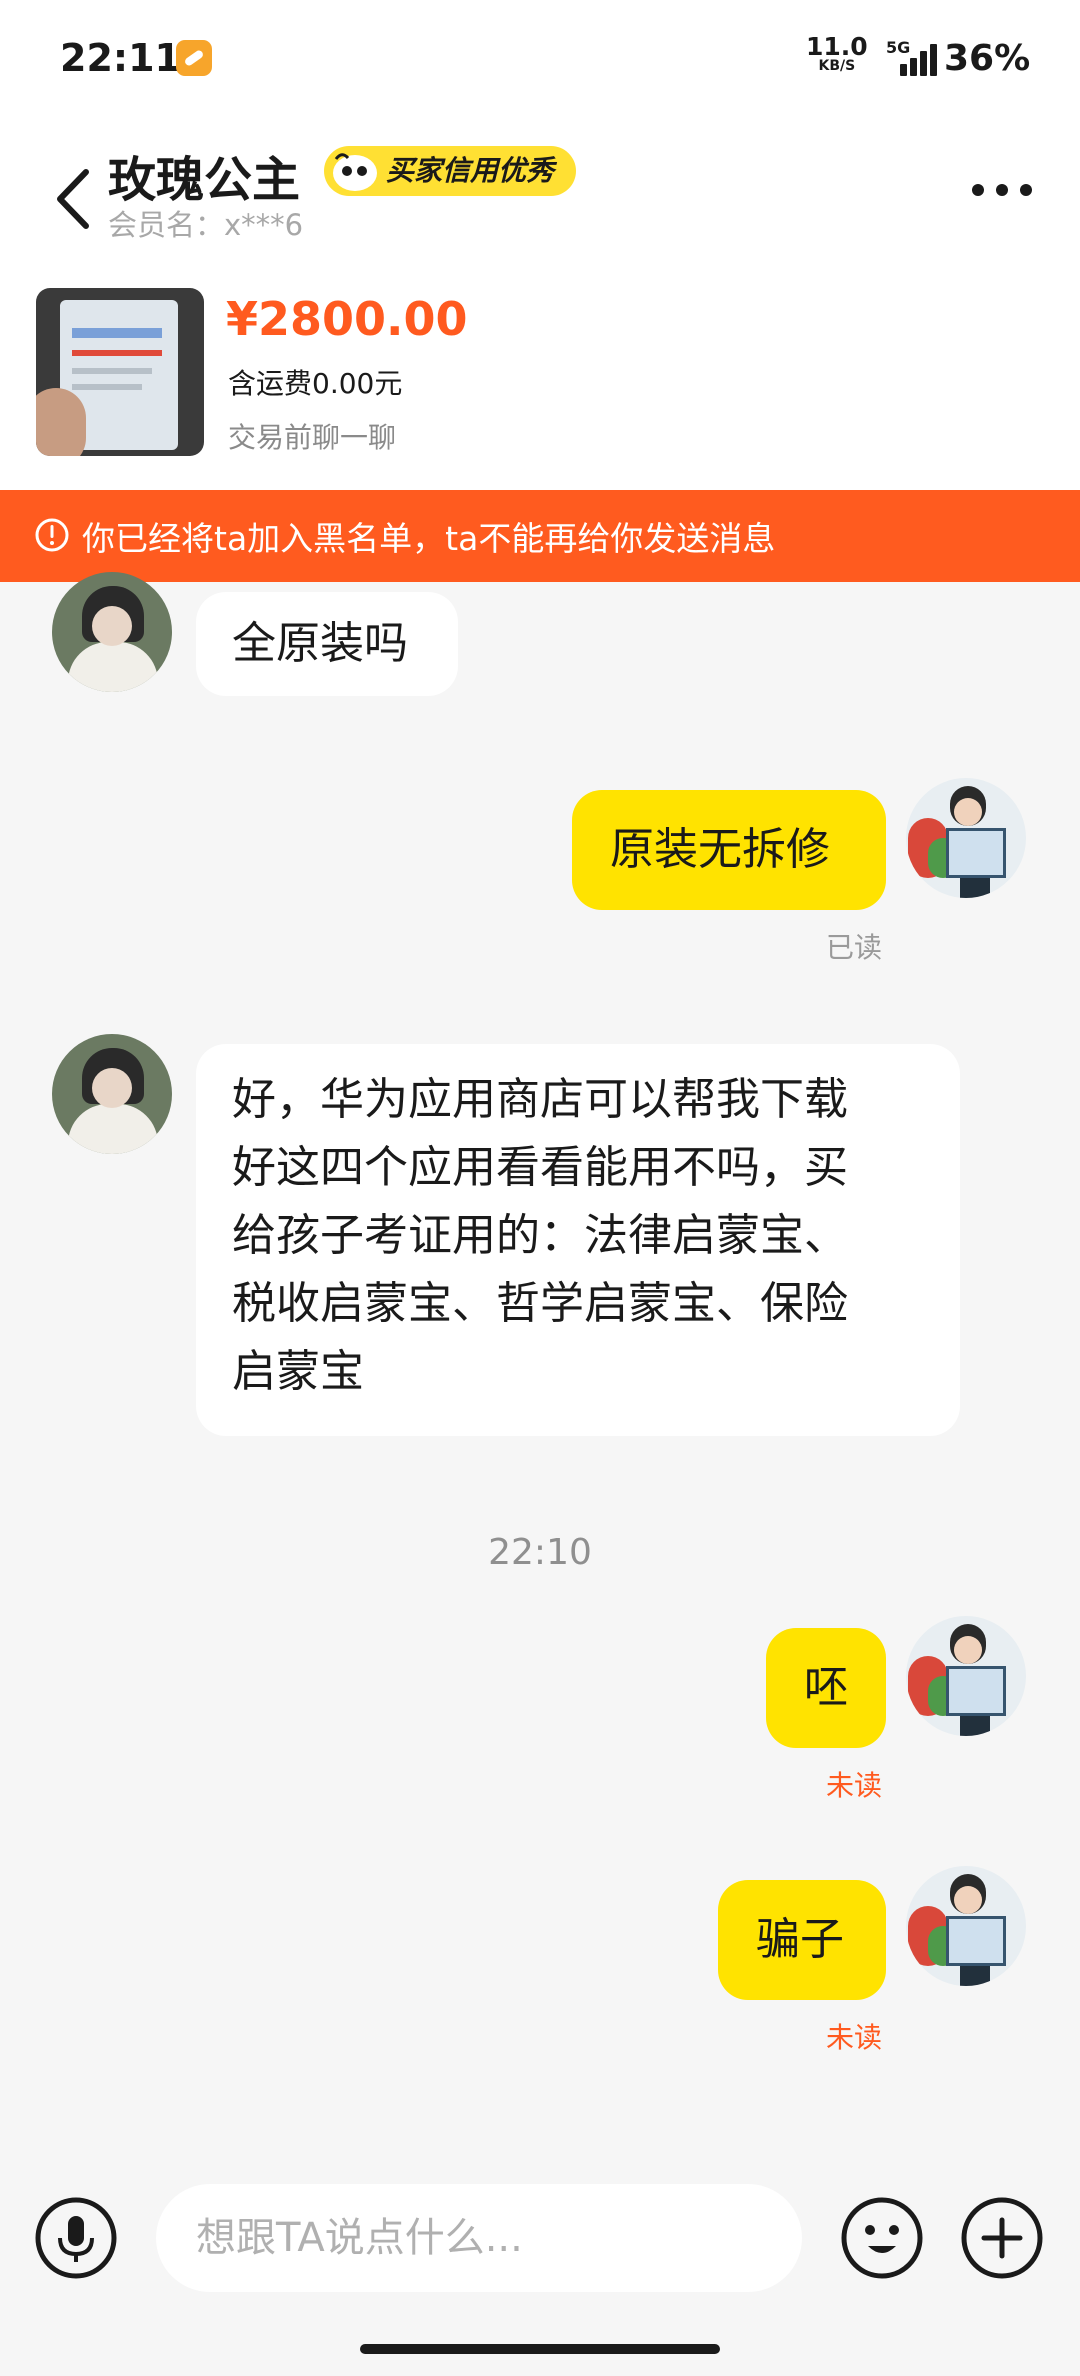  What do you see at coordinates (315, 383) in the screenshot?
I see `product-shipping: 含运费0.00元` at bounding box center [315, 383].